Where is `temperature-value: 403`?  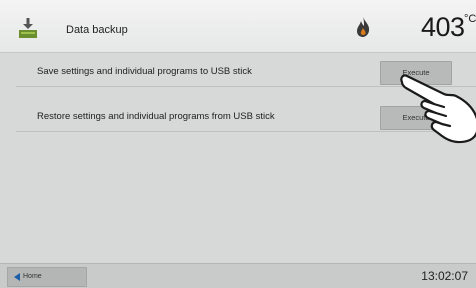
temperature-value: 403 is located at coordinates (443, 27).